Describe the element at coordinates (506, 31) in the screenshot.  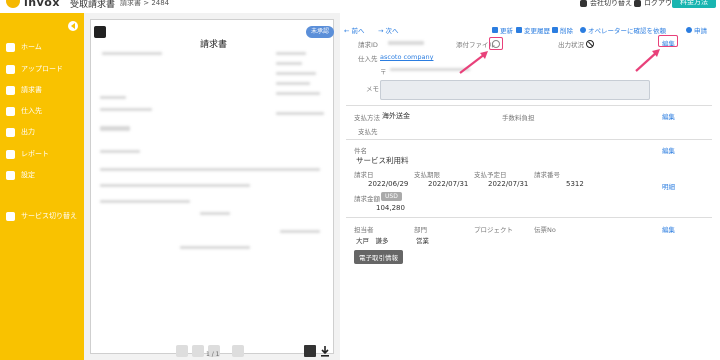
I see `refresh-label: 更新` at that location.